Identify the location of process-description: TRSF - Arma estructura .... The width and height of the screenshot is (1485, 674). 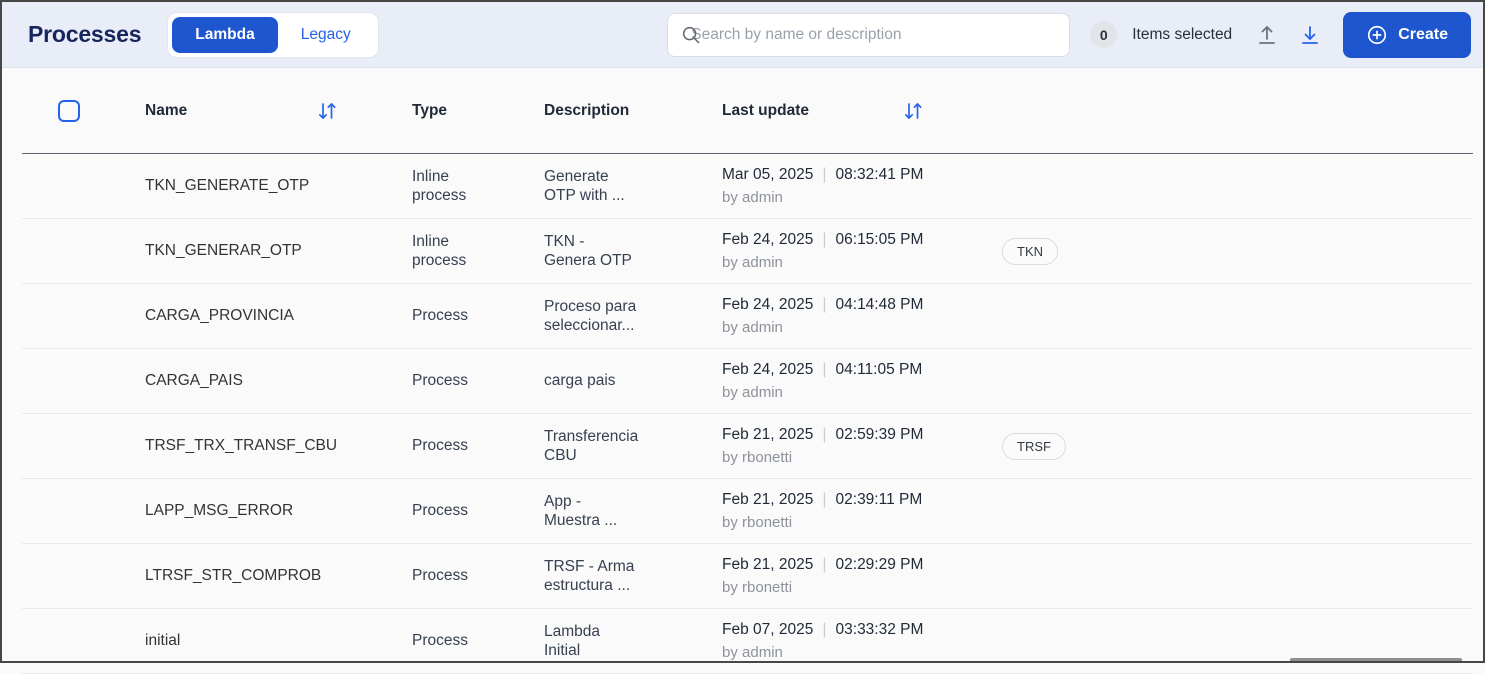
(589, 575).